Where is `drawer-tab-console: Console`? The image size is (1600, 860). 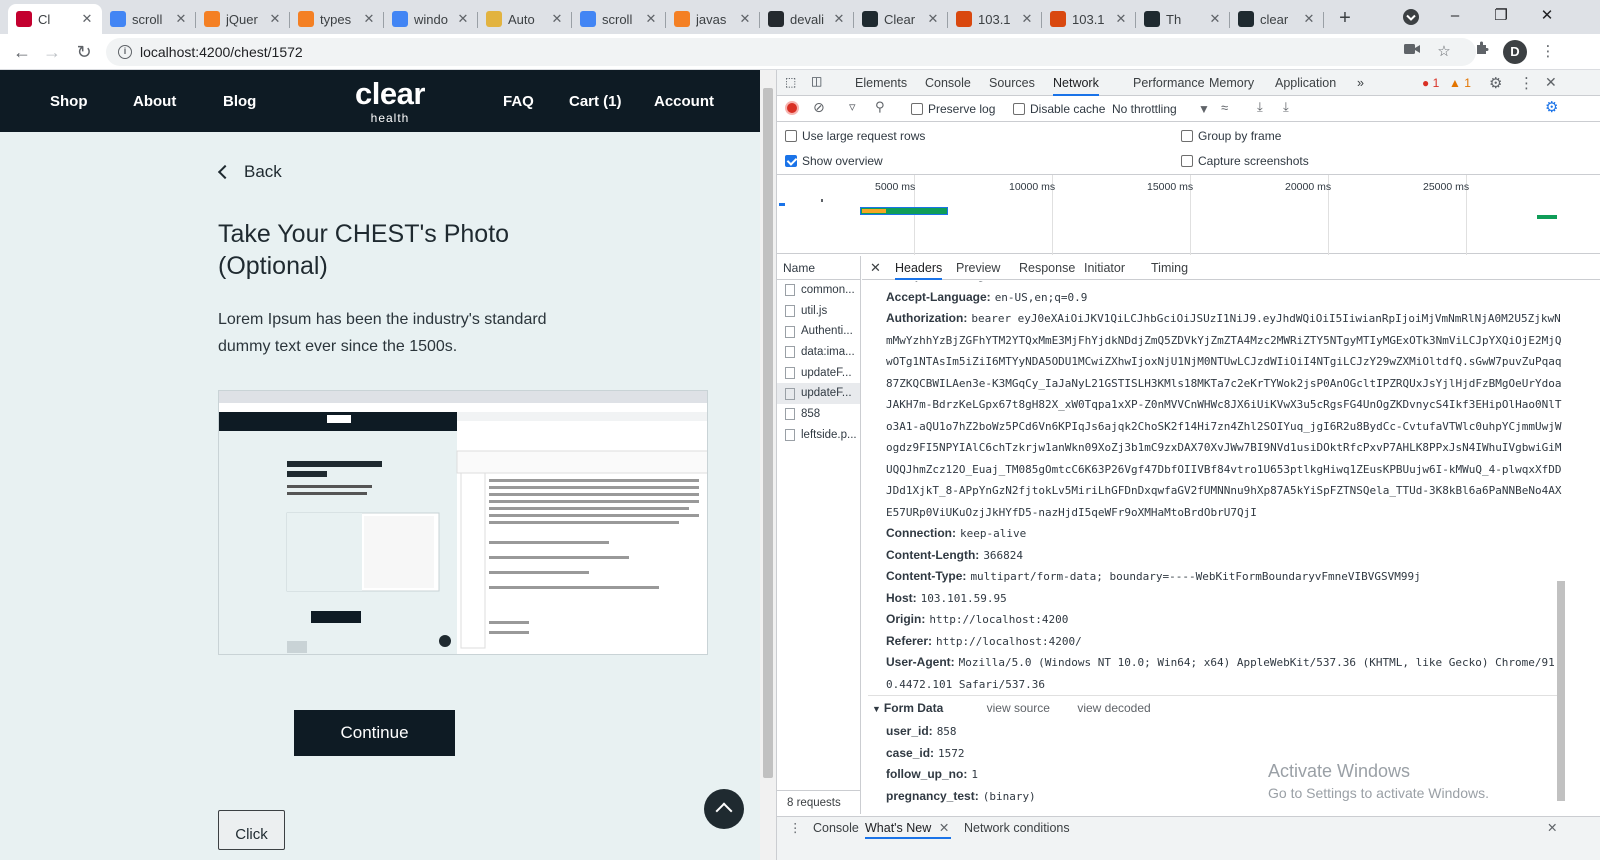 drawer-tab-console: Console is located at coordinates (836, 828).